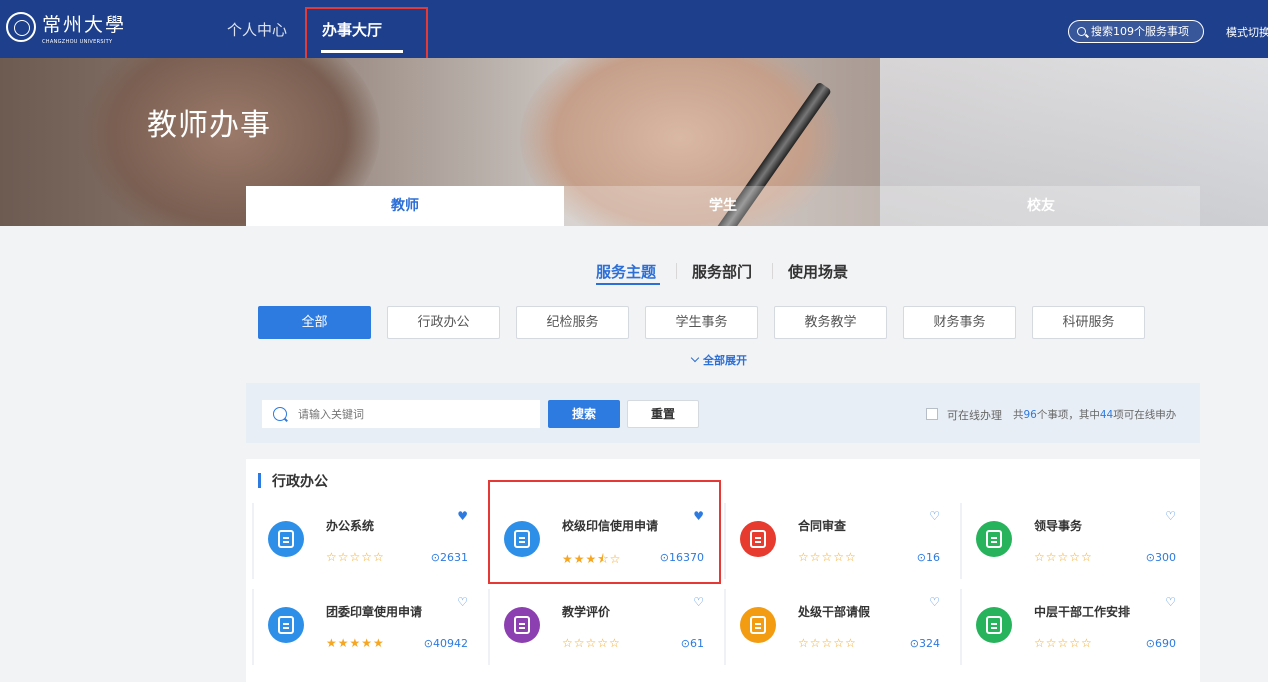 The image size is (1268, 682). I want to click on filter-administration: 行政办公, so click(443, 322).